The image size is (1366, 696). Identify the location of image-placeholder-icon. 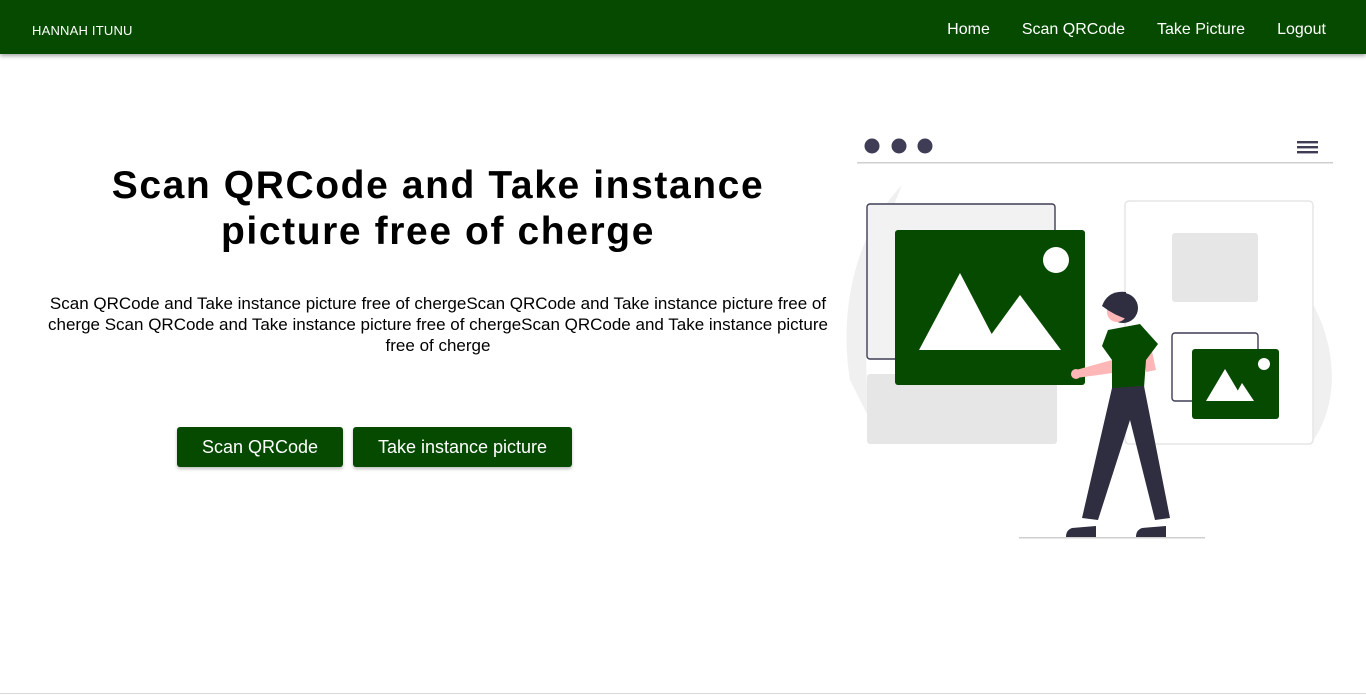
(990, 307).